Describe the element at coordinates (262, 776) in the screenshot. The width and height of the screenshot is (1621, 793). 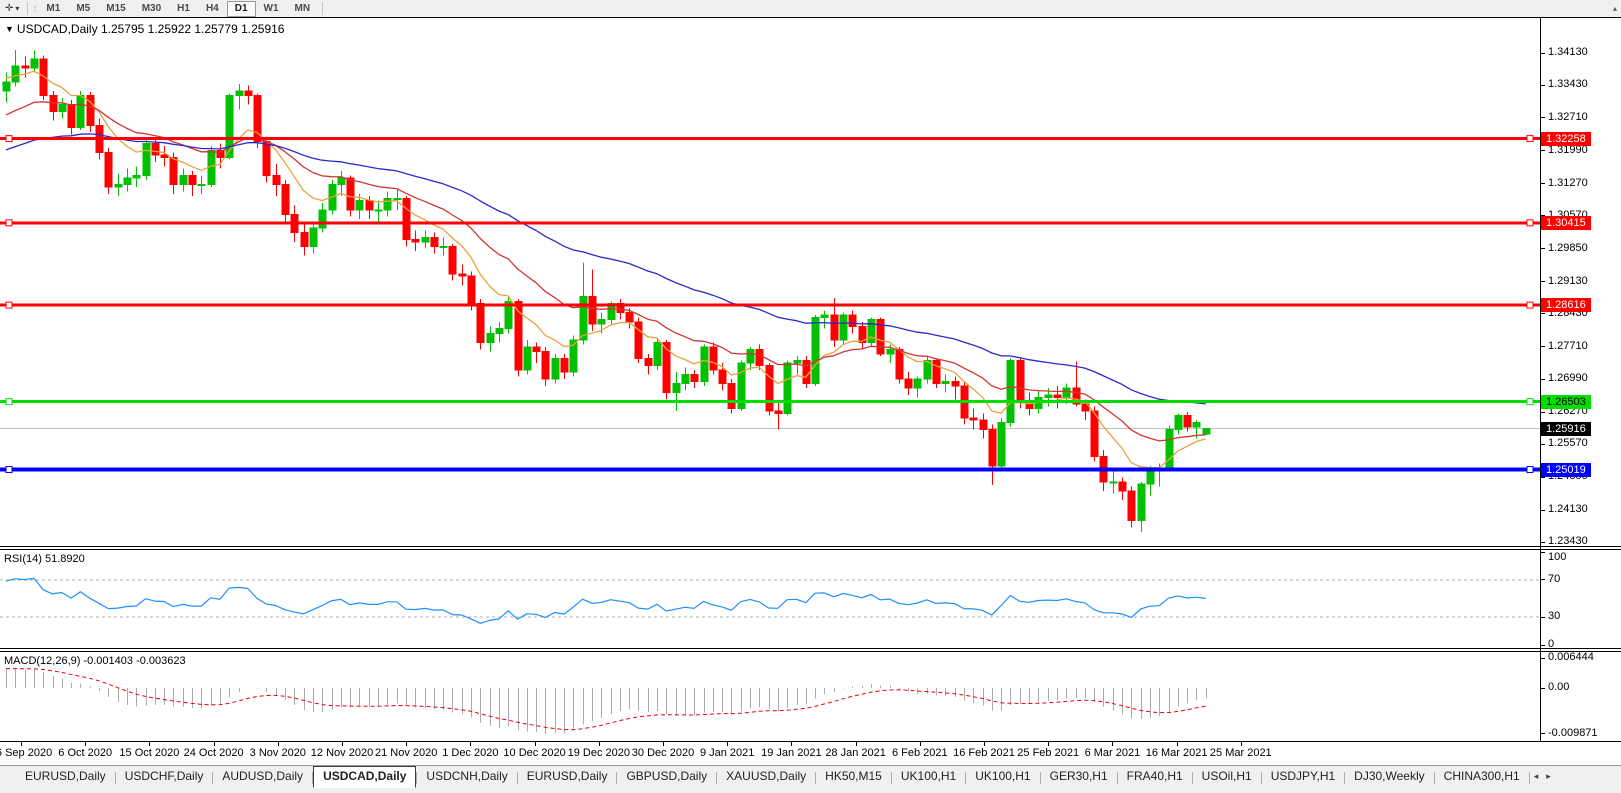
I see `tab-audusd-daily: AUDUSD,Daily` at that location.